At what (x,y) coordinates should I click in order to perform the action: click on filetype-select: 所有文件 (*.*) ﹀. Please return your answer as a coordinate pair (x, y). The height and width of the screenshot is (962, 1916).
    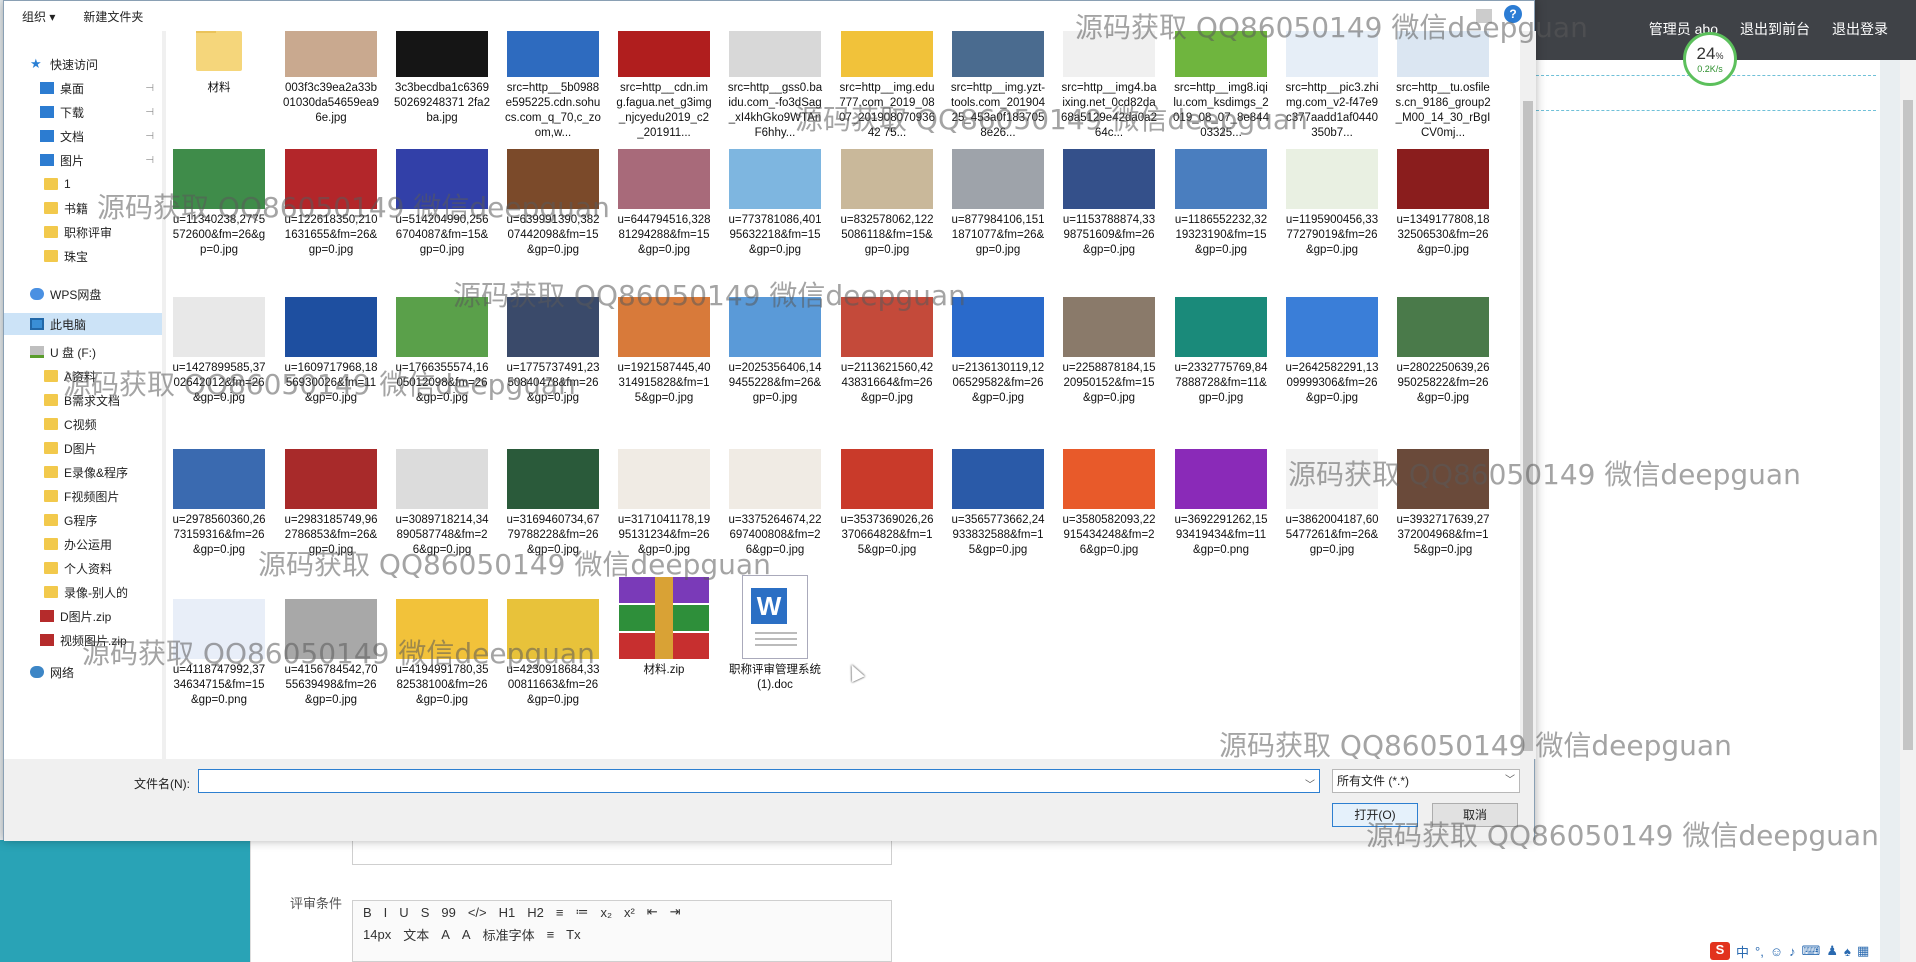
    Looking at the image, I should click on (1426, 781).